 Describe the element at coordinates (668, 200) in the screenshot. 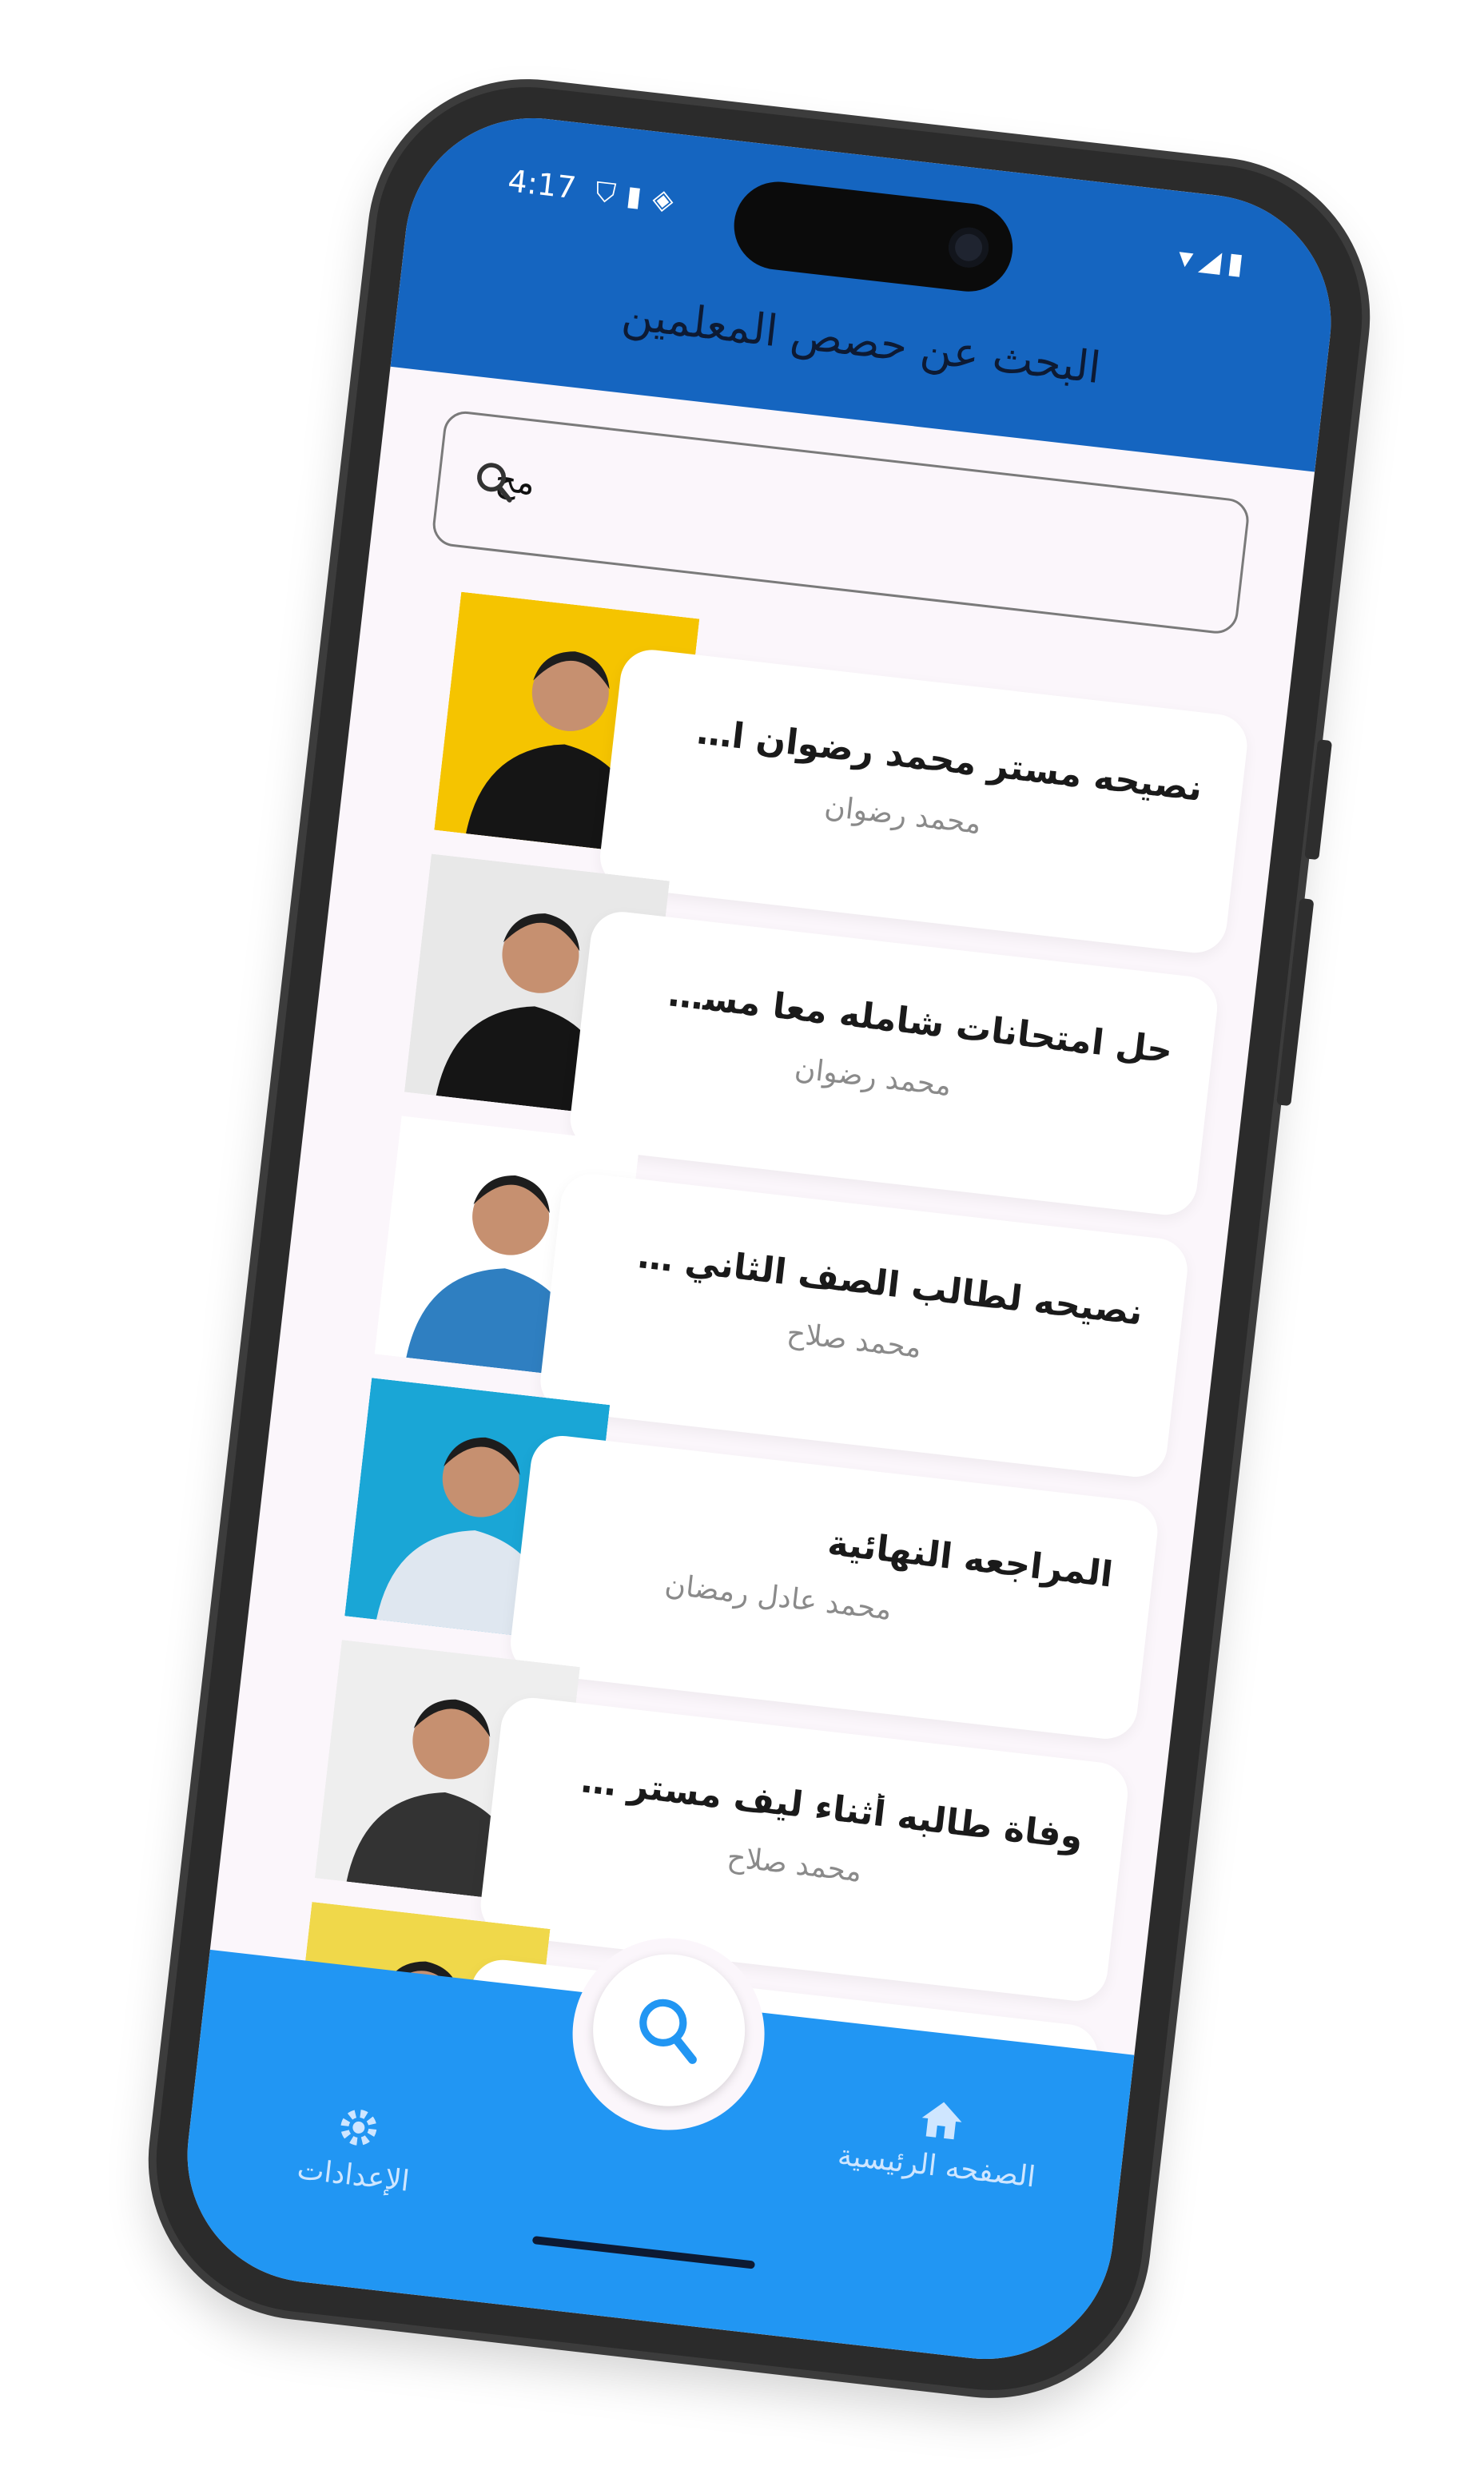

I see `app-icon: ◈` at that location.